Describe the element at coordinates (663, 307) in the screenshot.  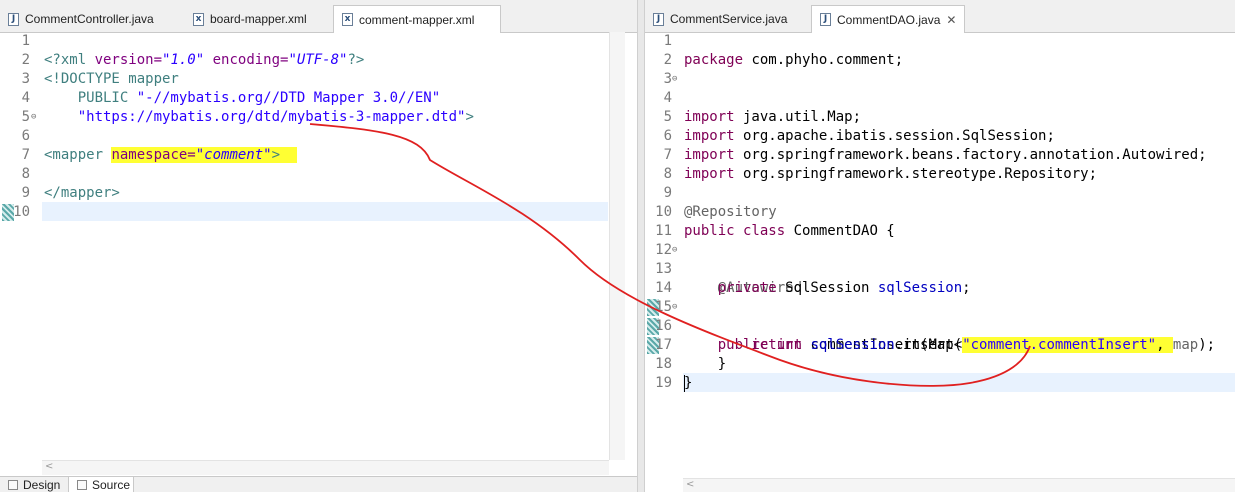
I see `line-number: 15` at that location.